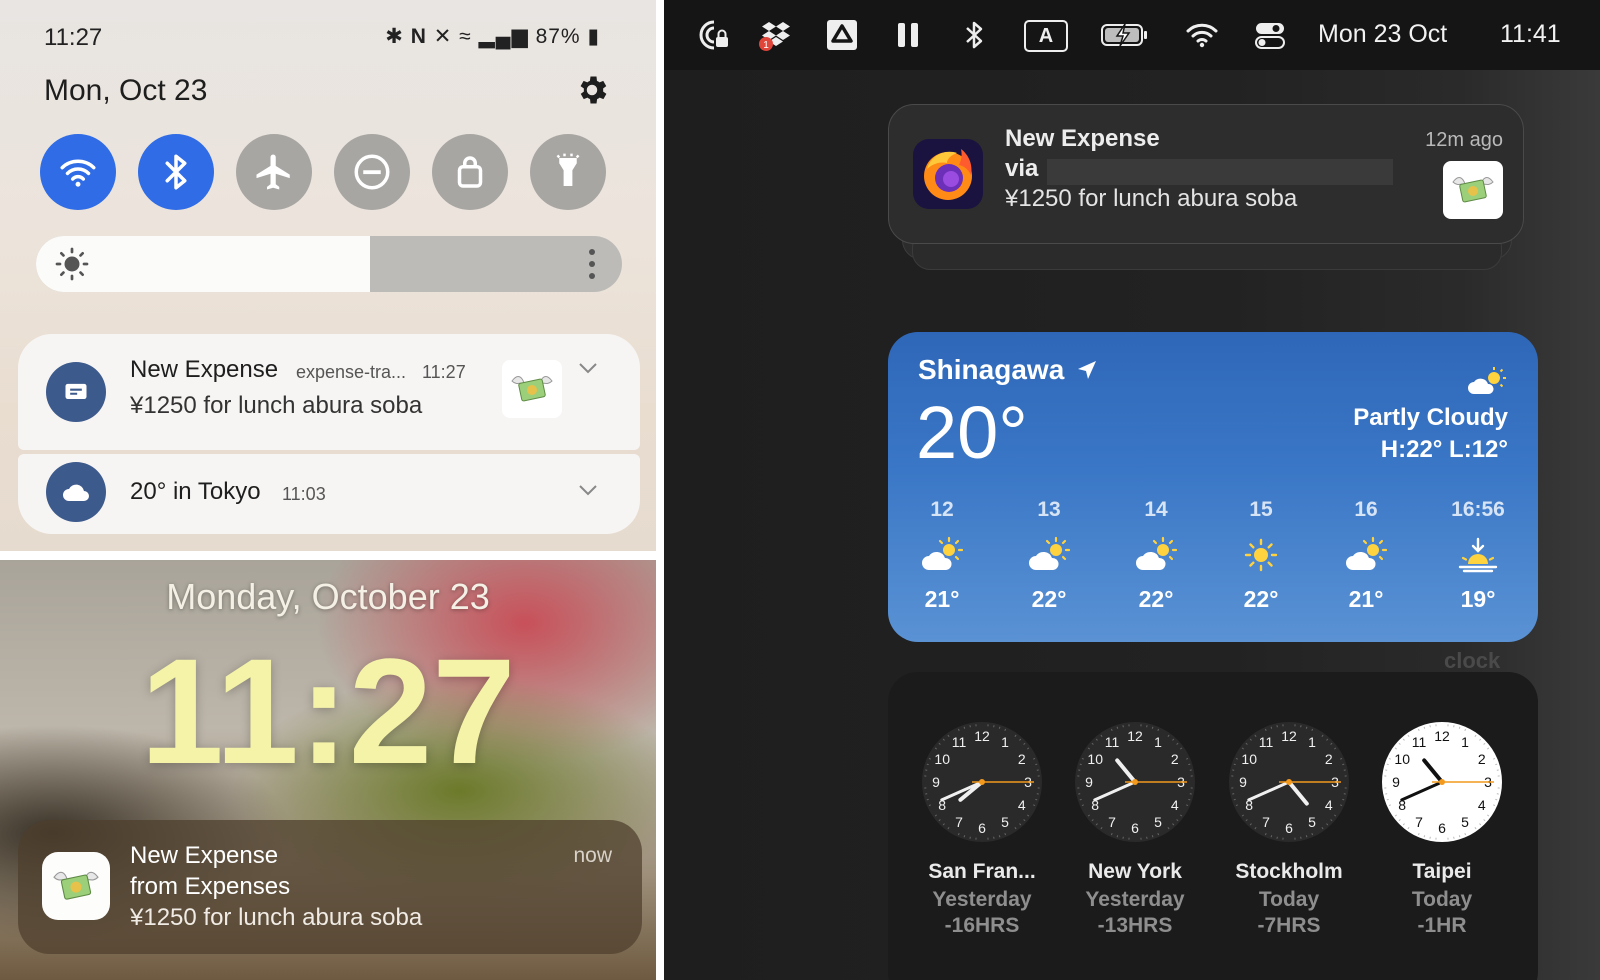 This screenshot has height=980, width=1600. I want to click on clock-city: Taipei, so click(1442, 871).